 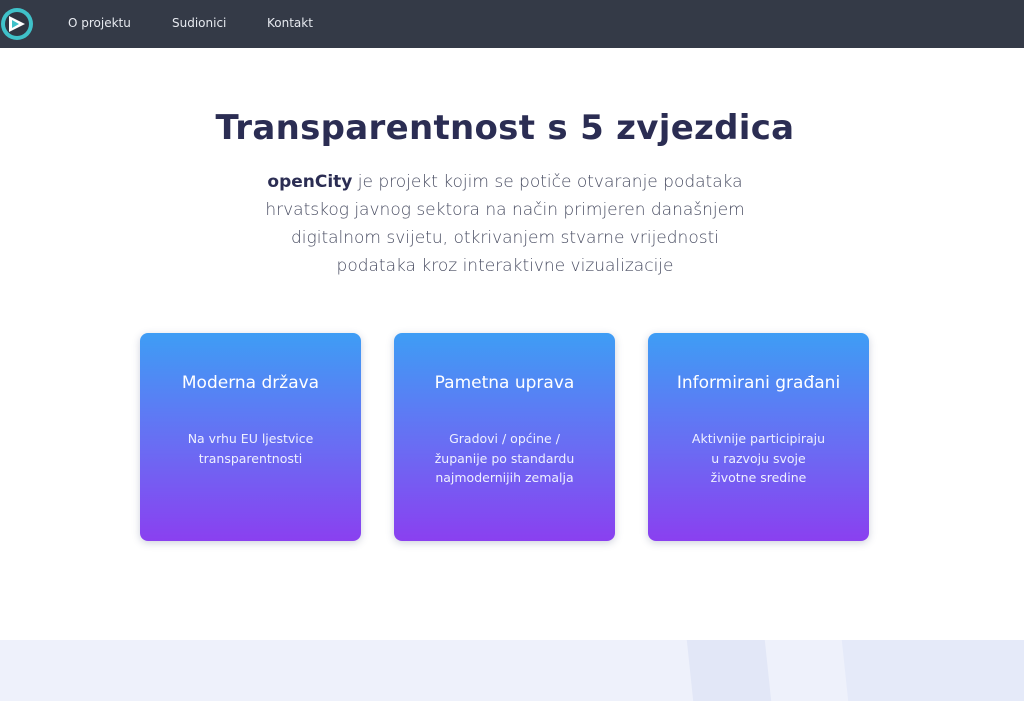 I want to click on card-text-line: u razvoju svoje, so click(x=758, y=458).